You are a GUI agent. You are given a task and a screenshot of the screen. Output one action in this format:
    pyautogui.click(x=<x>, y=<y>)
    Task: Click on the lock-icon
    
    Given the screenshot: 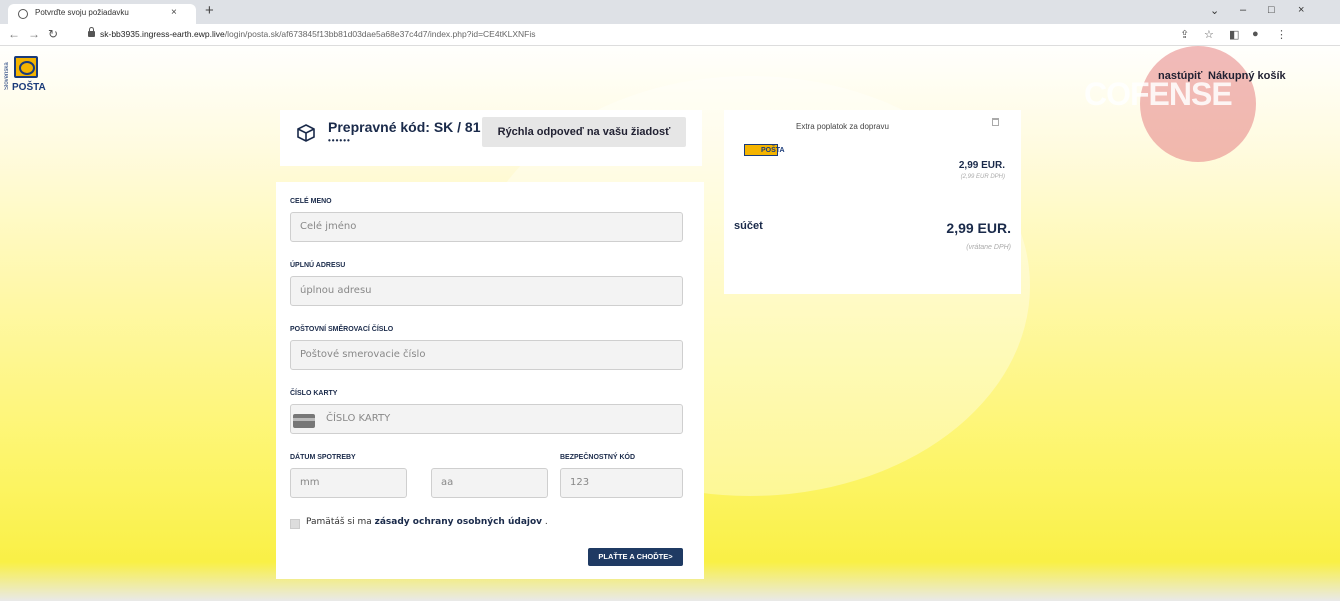 What is the action you would take?
    pyautogui.click(x=91, y=32)
    